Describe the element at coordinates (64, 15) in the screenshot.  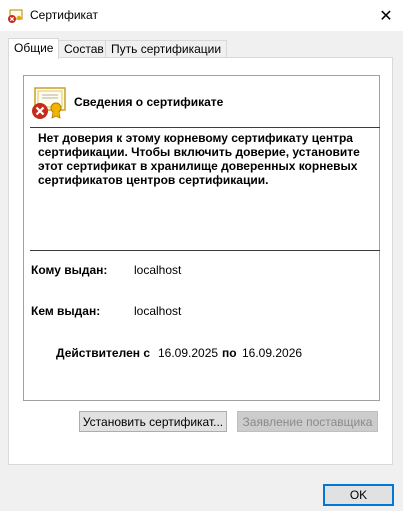
I see `window-title: Сертификат` at that location.